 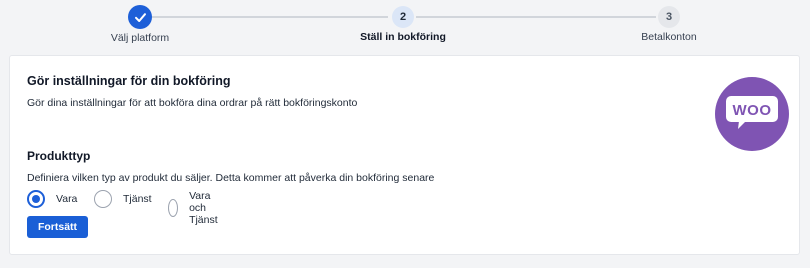 What do you see at coordinates (140, 38) in the screenshot?
I see `step-label: Välj platform` at bounding box center [140, 38].